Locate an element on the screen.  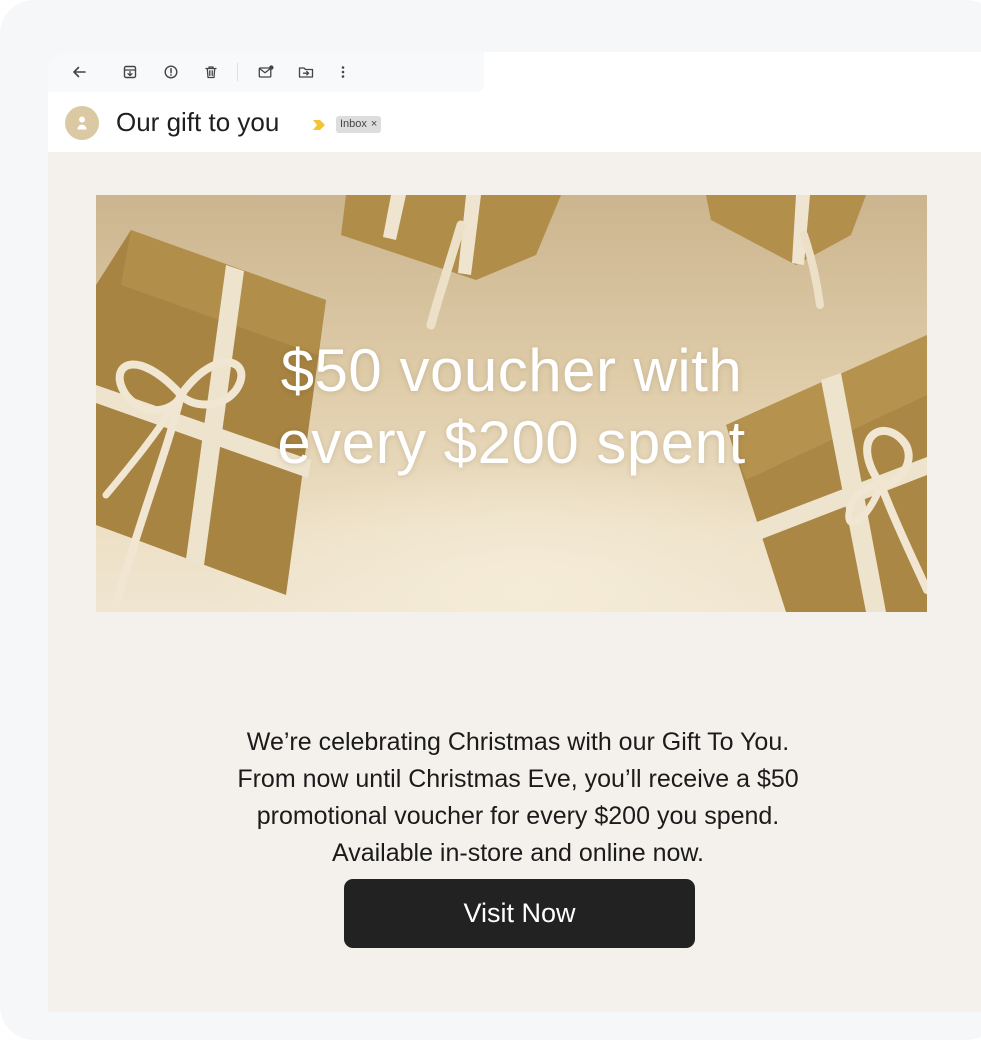
hero-line-2: every $200 spent is located at coordinates (511, 442).